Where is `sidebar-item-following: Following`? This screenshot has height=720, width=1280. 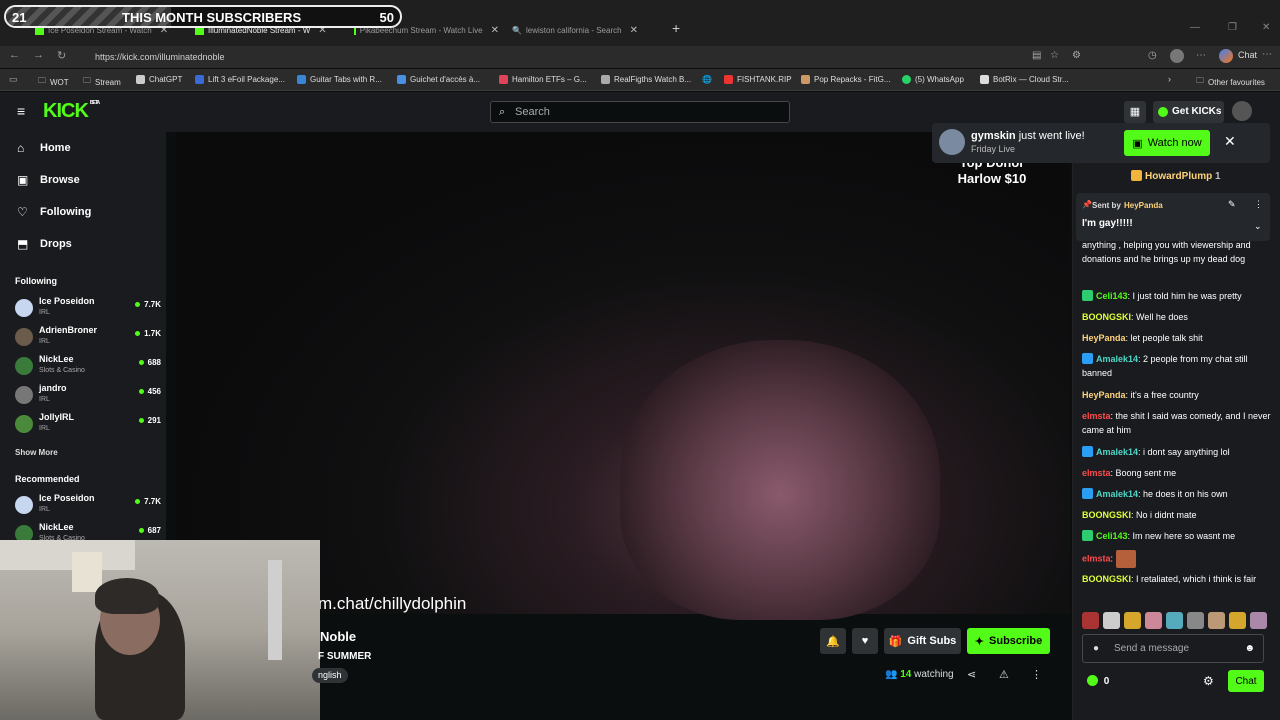 sidebar-item-following: Following is located at coordinates (65, 212).